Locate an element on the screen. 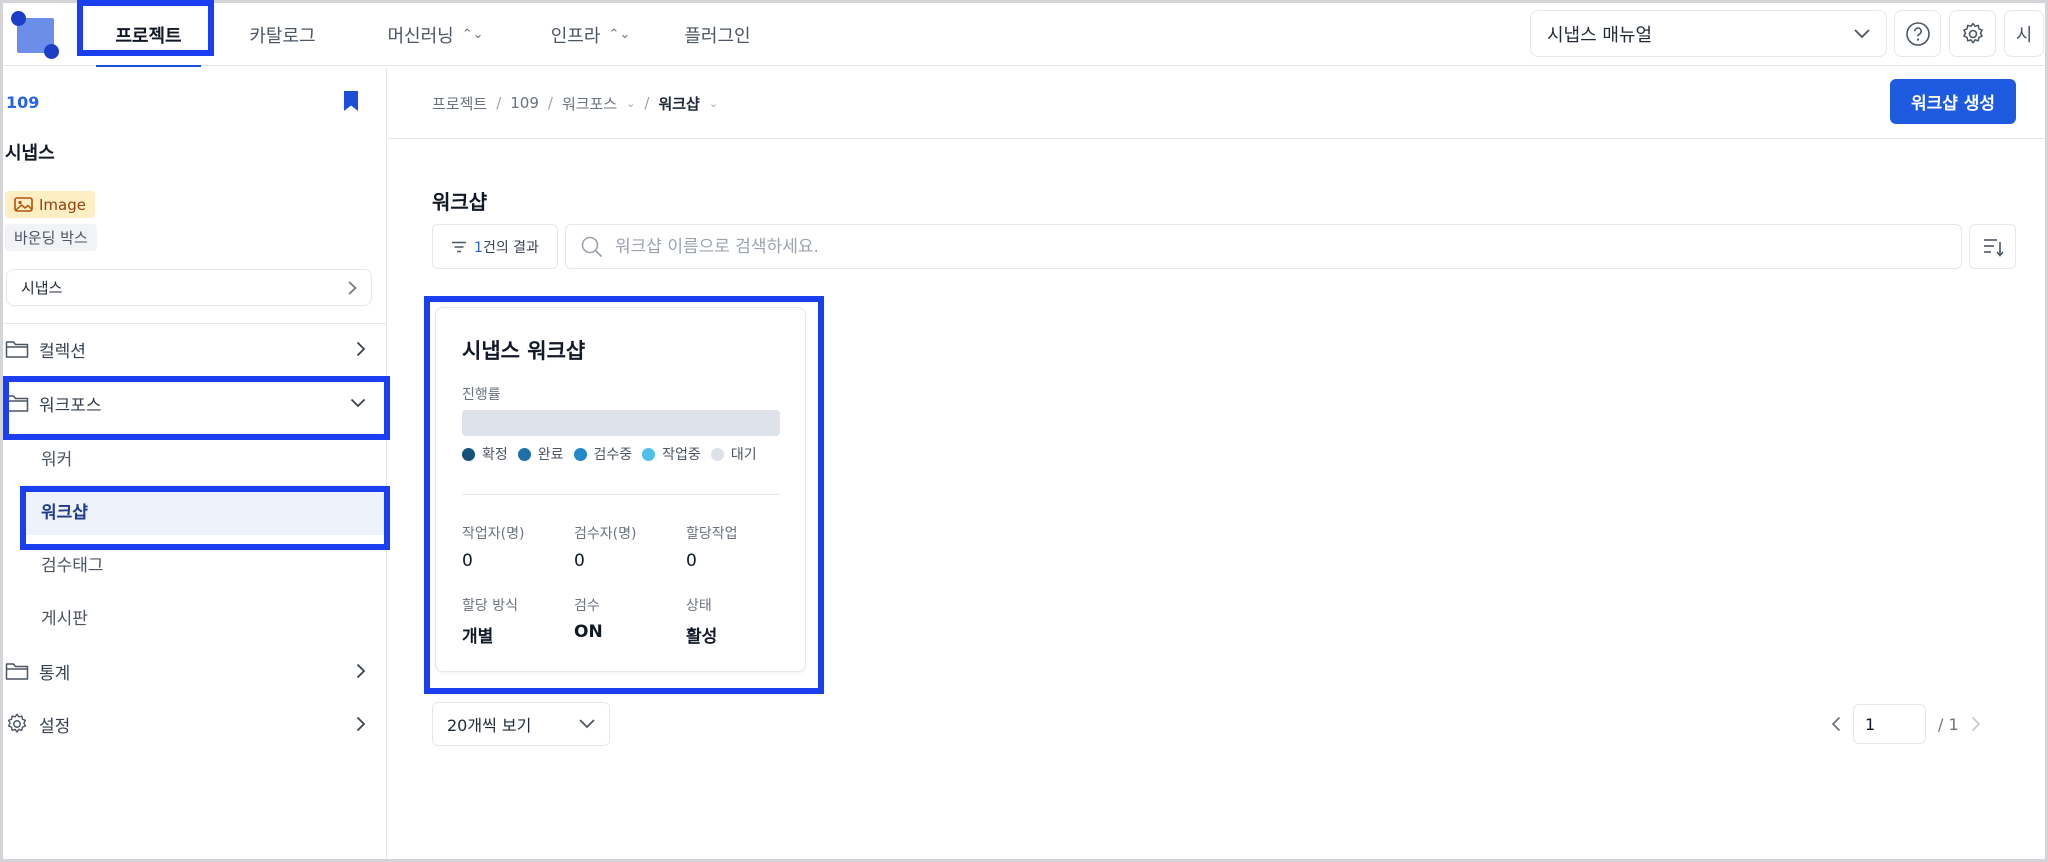 The height and width of the screenshot is (862, 2048). question-circle-icon is located at coordinates (1917, 33).